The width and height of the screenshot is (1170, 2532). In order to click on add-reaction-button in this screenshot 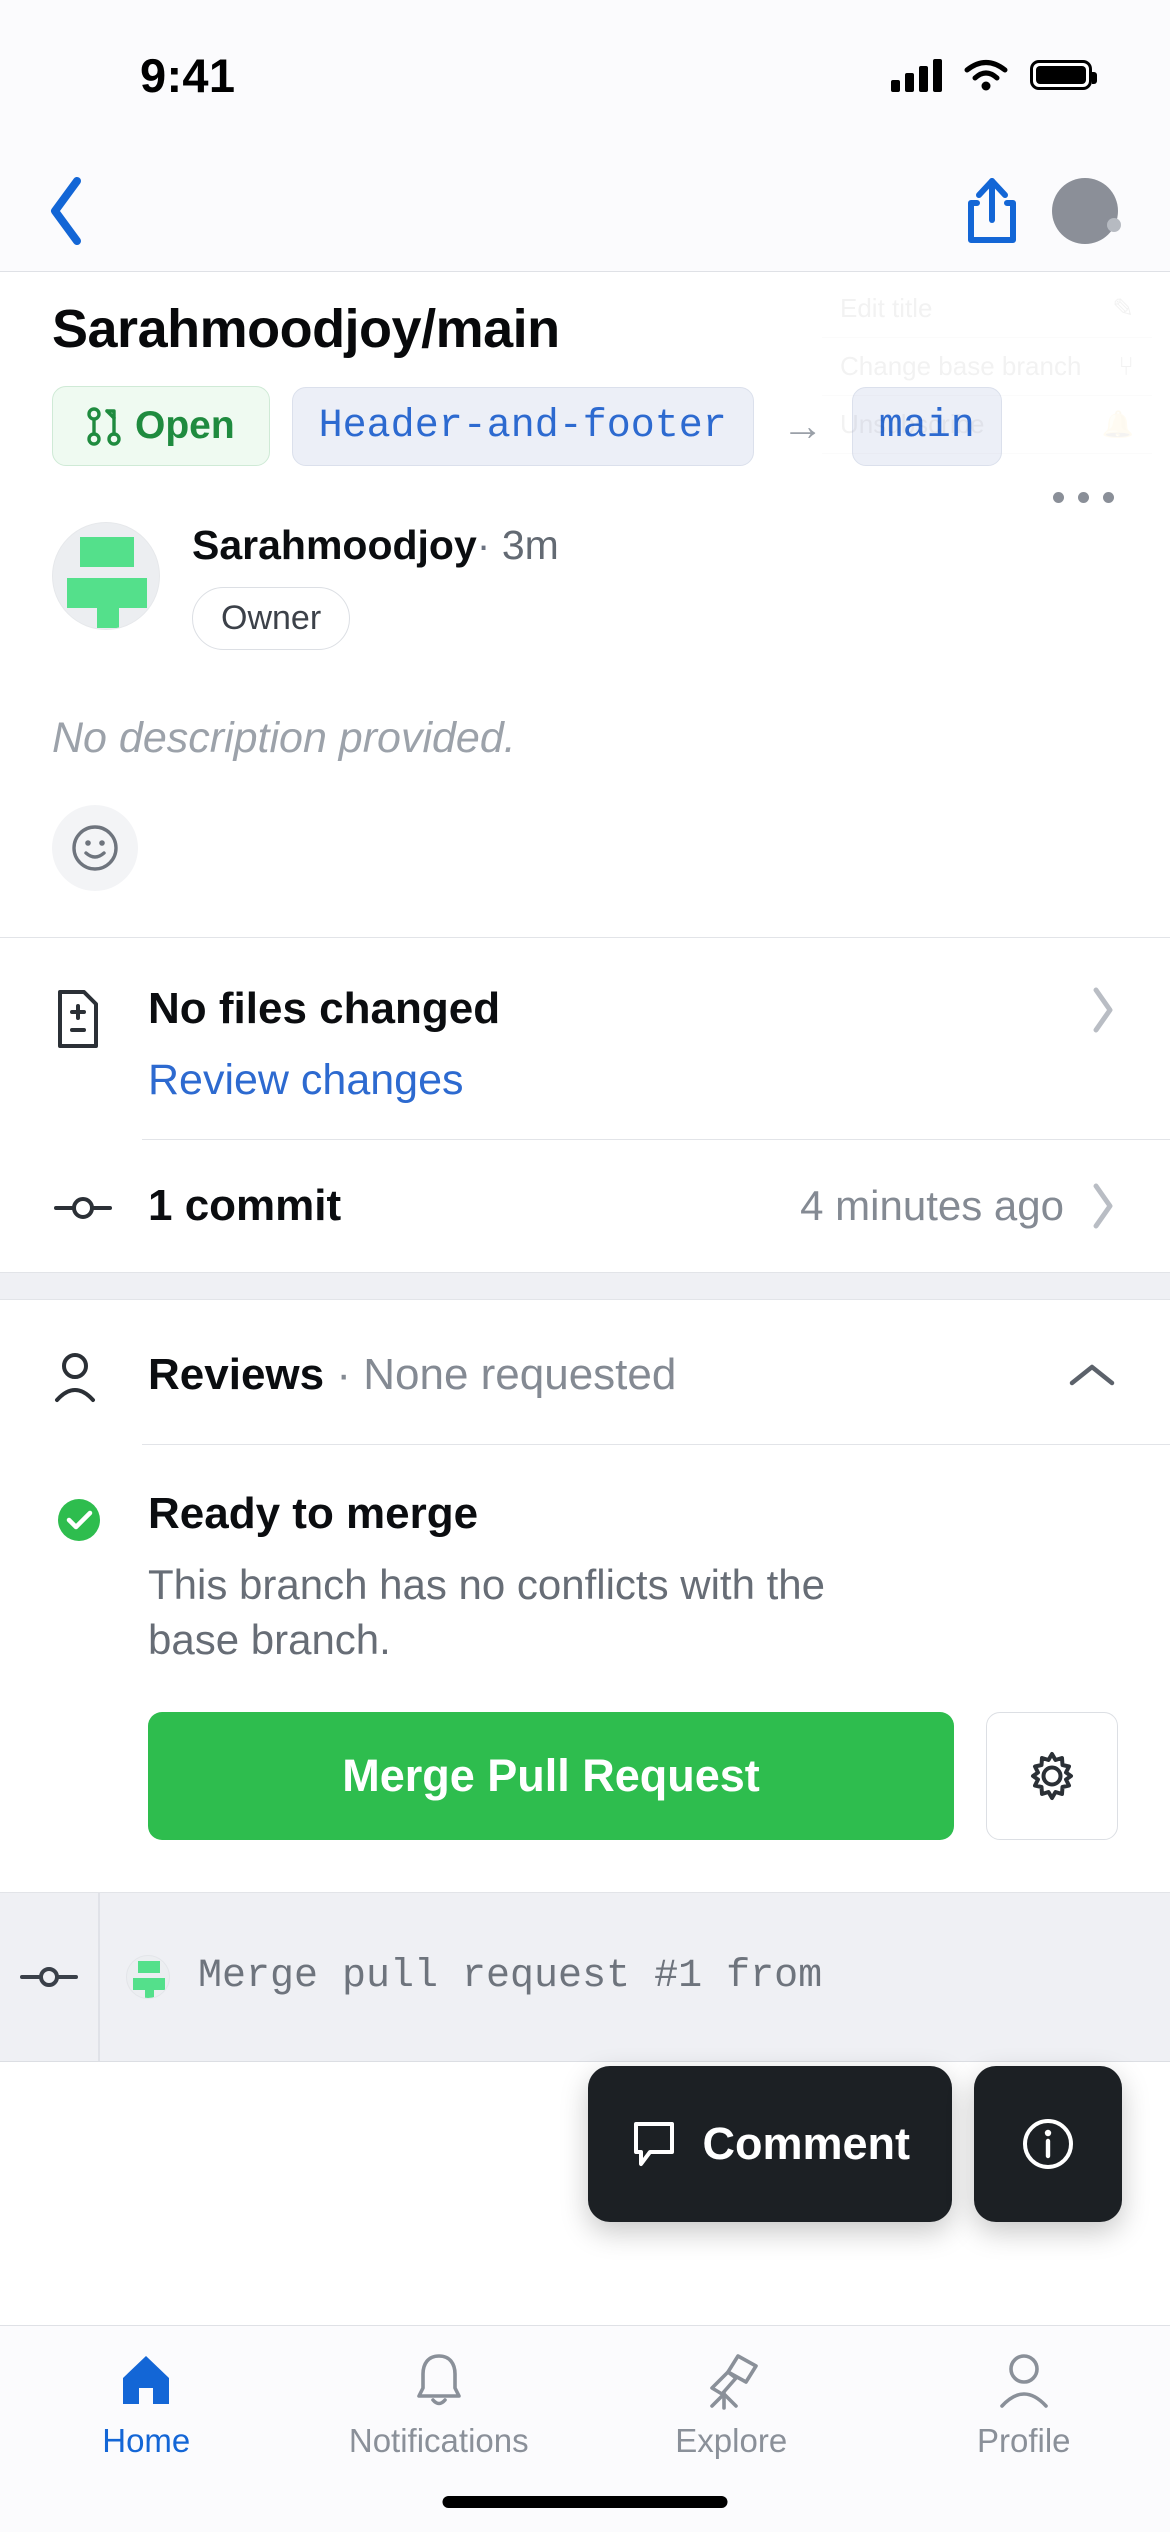, I will do `click(95, 848)`.